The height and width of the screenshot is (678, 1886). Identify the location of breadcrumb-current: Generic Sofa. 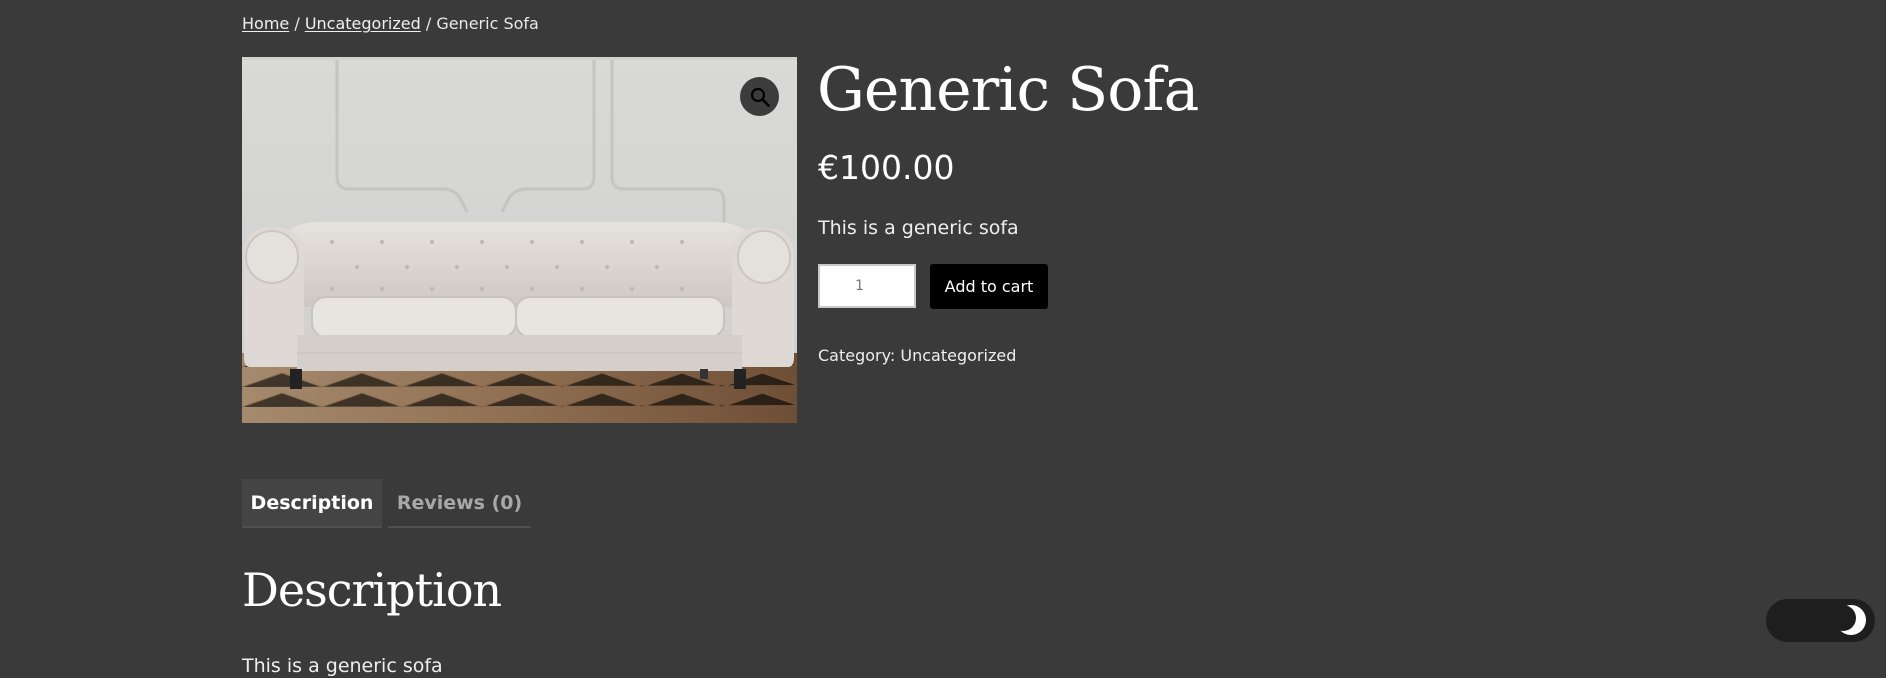
(487, 23).